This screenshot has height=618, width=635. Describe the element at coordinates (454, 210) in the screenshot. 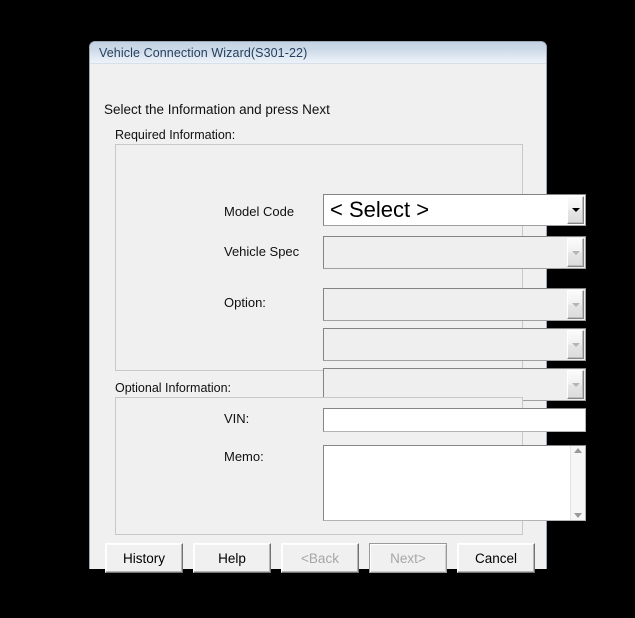

I see `model-code-combobox: < Select >` at that location.